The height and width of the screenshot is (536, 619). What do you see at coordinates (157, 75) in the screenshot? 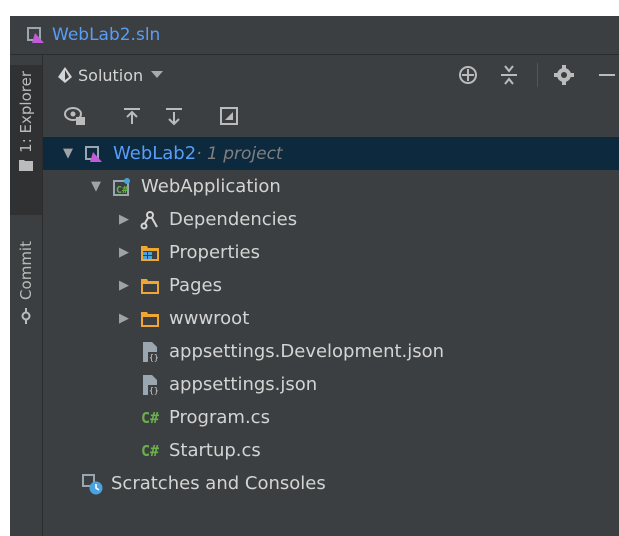
I see `chevron-down-icon` at bounding box center [157, 75].